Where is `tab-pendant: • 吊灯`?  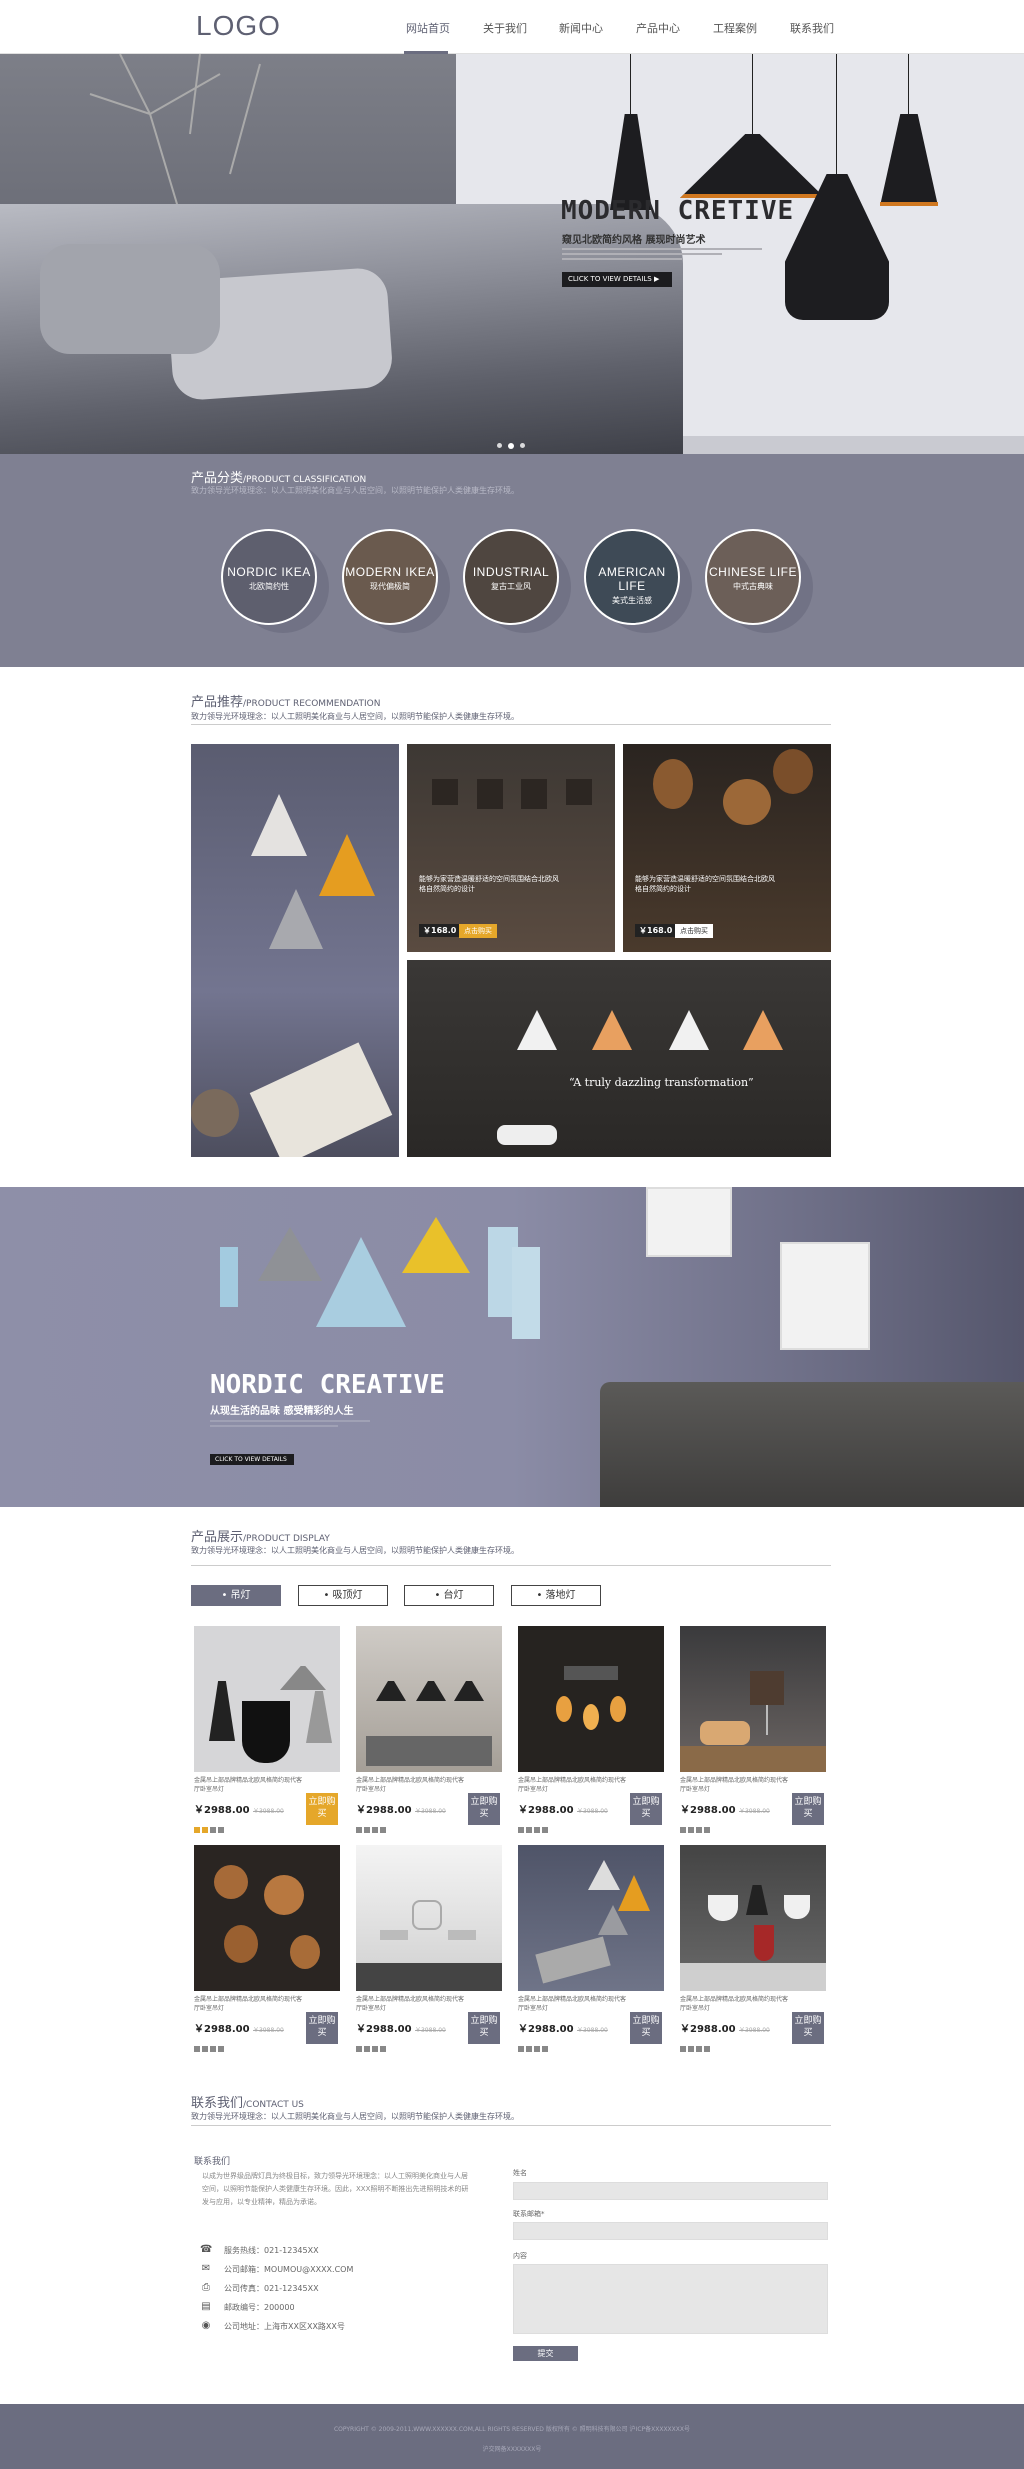 tab-pendant: • 吊灯 is located at coordinates (236, 1595).